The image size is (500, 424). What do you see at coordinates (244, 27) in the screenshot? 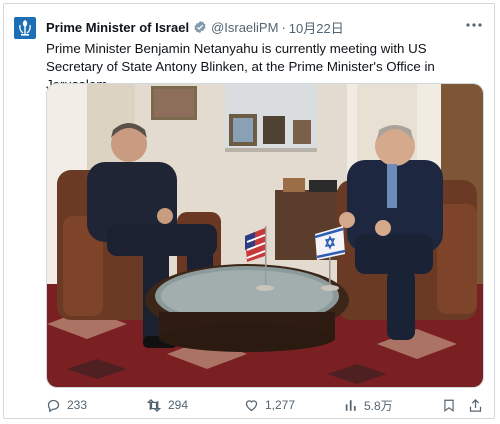
I see `author-handle: @IsraeliPM` at bounding box center [244, 27].